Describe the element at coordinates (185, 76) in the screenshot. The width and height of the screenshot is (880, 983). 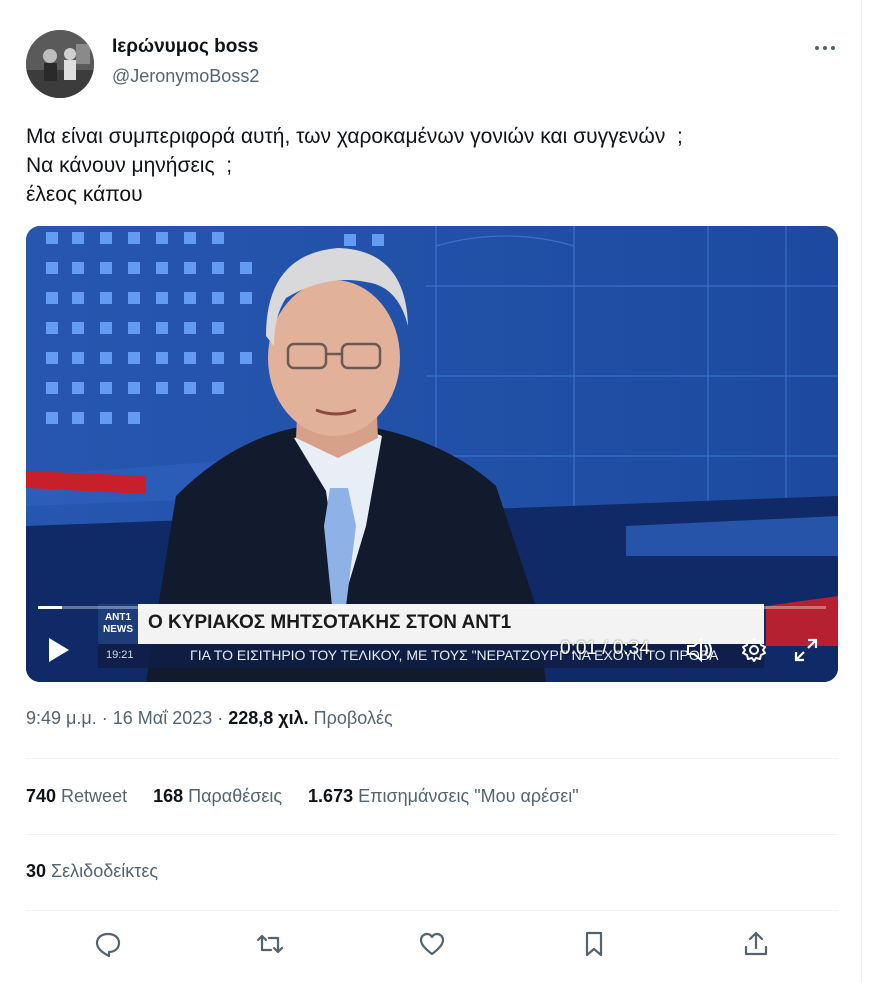
I see `author-handle: @JeronymoBoss2` at that location.